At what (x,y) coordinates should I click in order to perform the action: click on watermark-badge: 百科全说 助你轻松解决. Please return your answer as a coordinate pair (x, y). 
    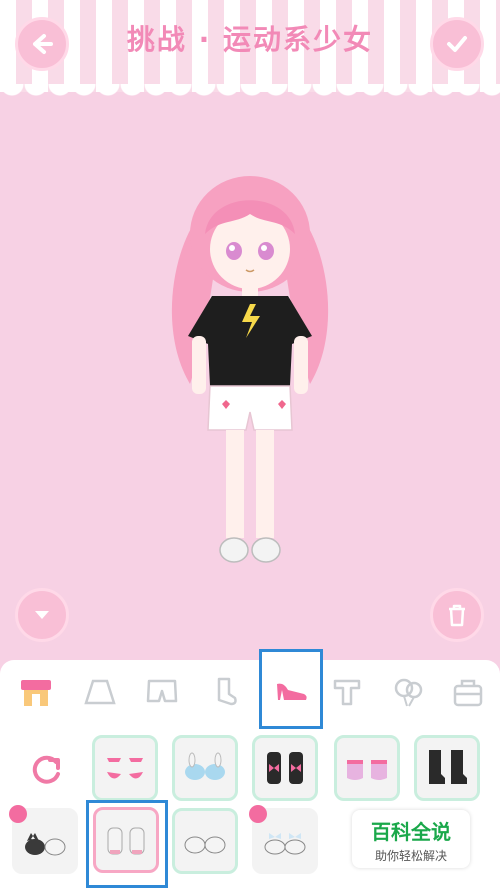
    Looking at the image, I should click on (411, 839).